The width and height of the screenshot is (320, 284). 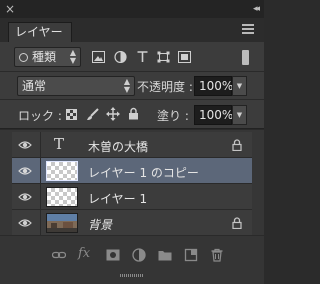 What do you see at coordinates (143, 173) in the screenshot?
I see `layer-name: レイヤー 1 のコピー` at bounding box center [143, 173].